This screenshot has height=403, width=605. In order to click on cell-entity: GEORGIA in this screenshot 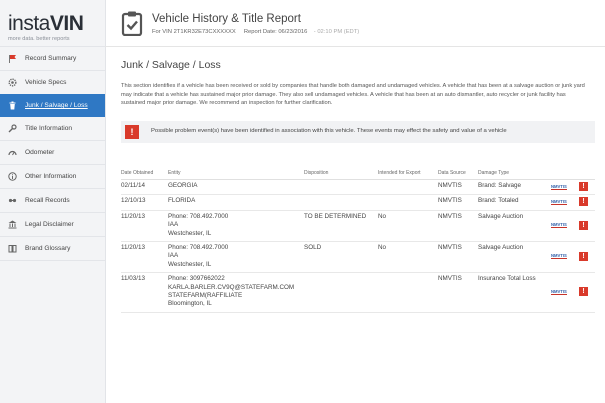, I will do `click(236, 187)`.